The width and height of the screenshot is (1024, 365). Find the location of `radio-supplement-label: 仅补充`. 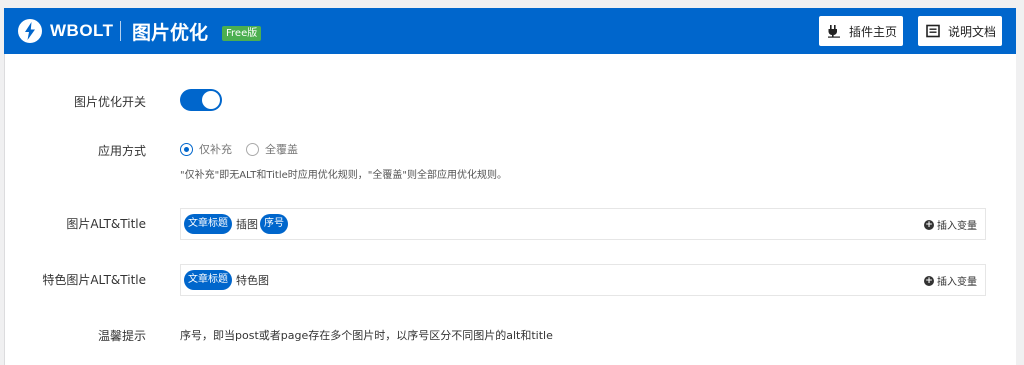

radio-supplement-label: 仅补充 is located at coordinates (215, 149).